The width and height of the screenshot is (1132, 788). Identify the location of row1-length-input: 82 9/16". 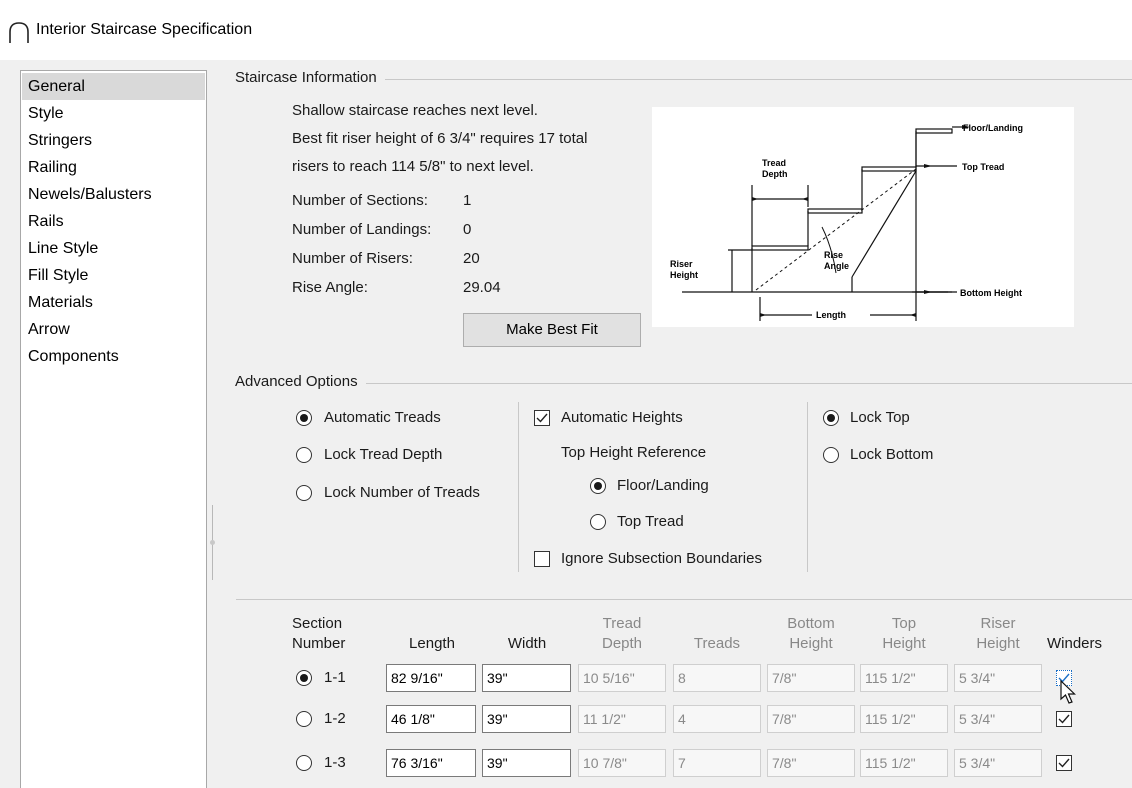
(431, 678).